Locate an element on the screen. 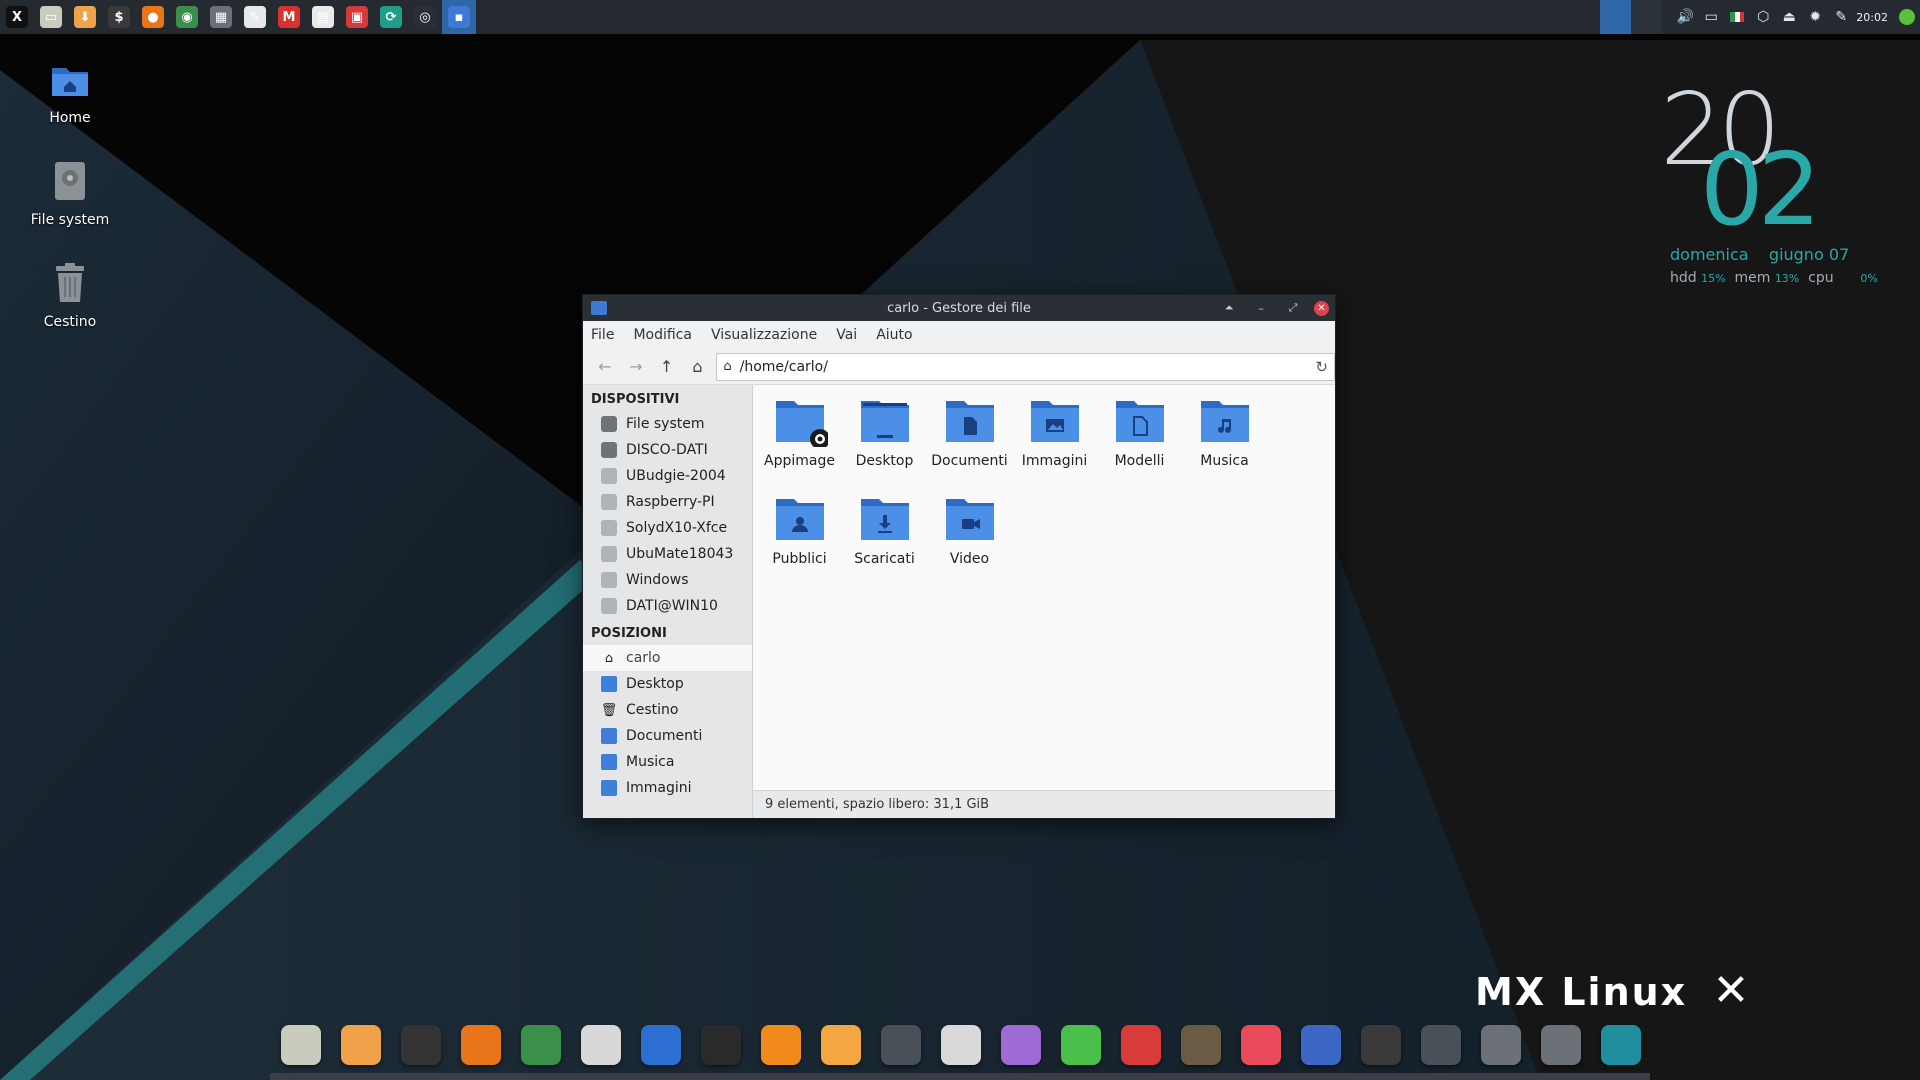  maximize-button: ⤢ is located at coordinates (1293, 308).